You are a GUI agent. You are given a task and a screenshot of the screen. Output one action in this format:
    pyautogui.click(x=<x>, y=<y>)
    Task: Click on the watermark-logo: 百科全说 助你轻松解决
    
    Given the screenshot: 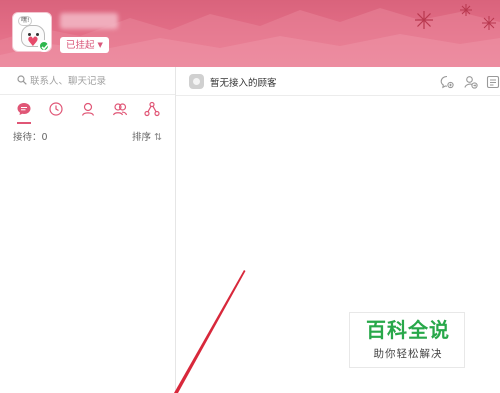 What is the action you would take?
    pyautogui.click(x=407, y=340)
    